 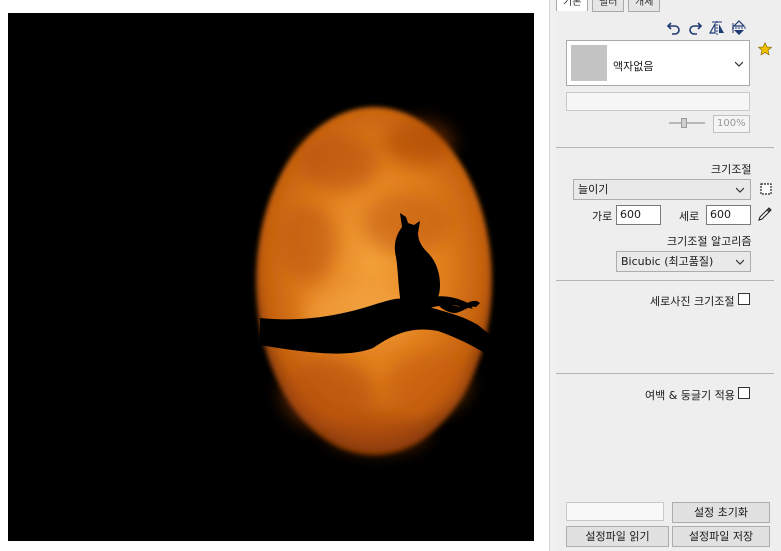 What do you see at coordinates (687, 123) in the screenshot?
I see `opacity-slider` at bounding box center [687, 123].